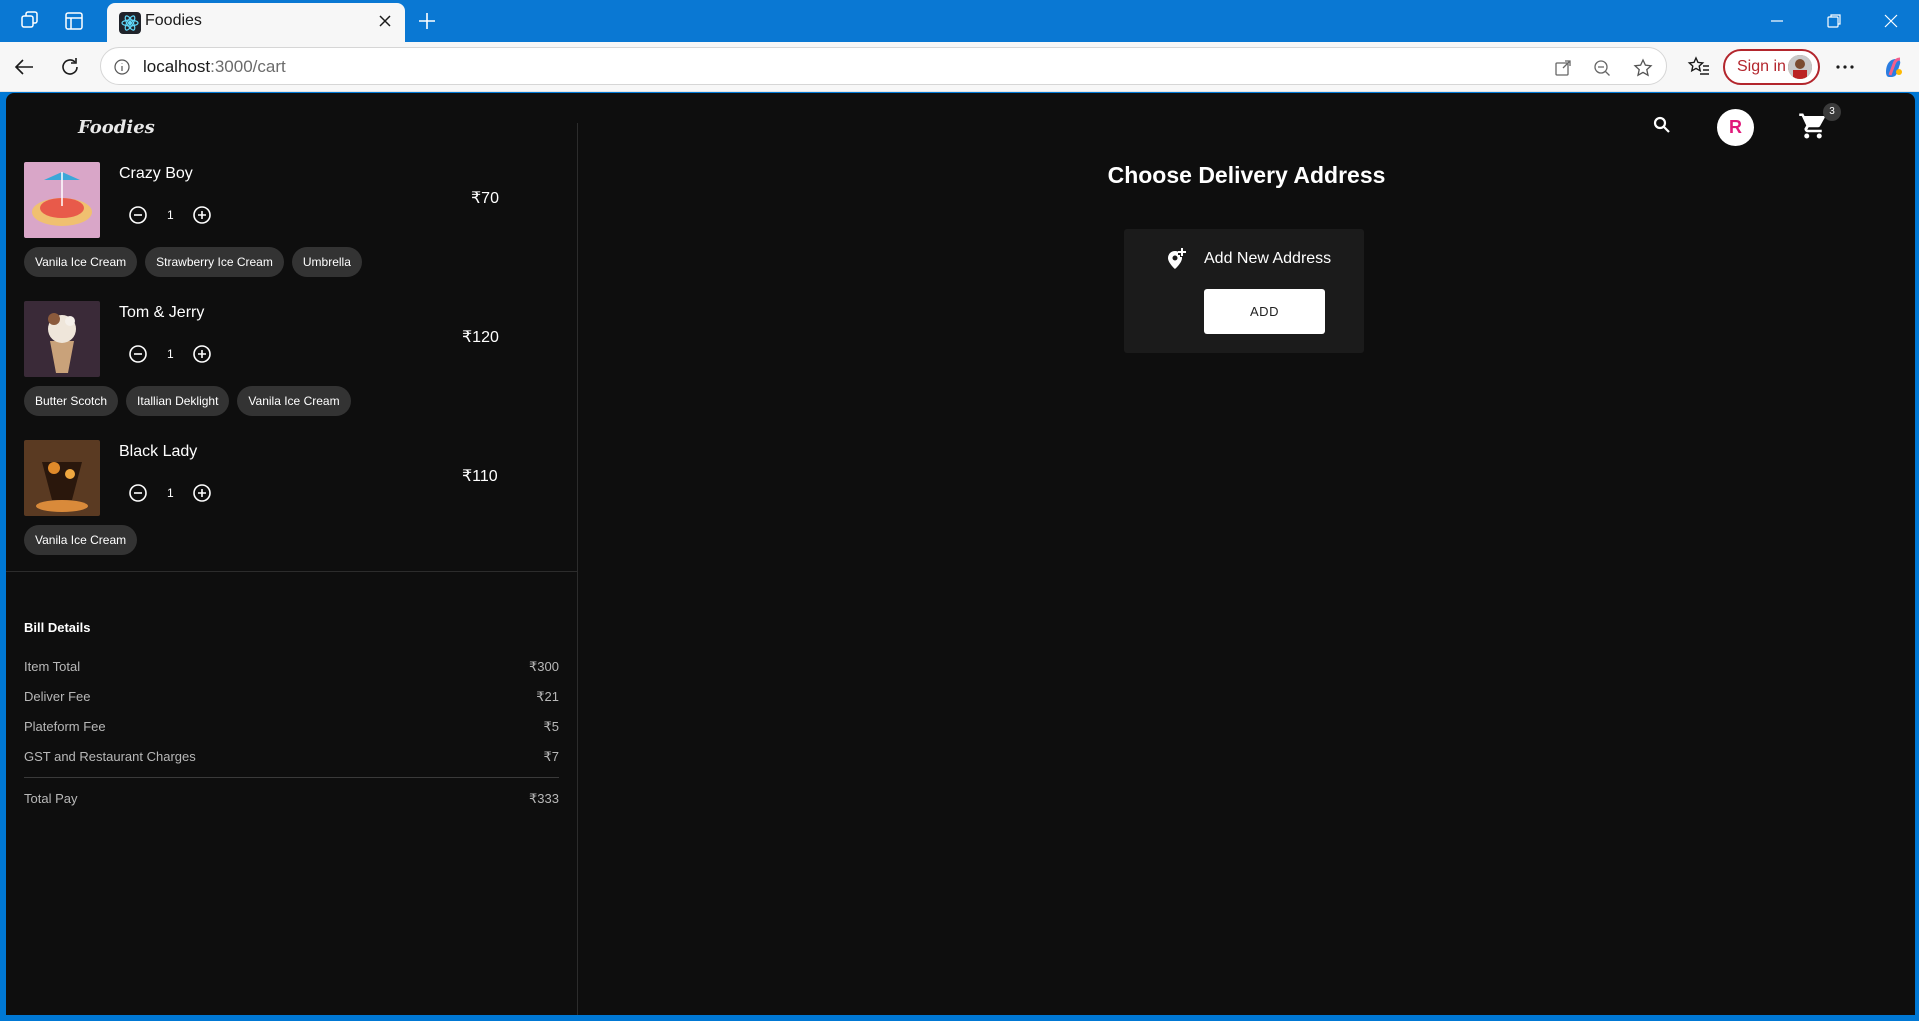  What do you see at coordinates (1662, 125) in the screenshot?
I see `search-icon` at bounding box center [1662, 125].